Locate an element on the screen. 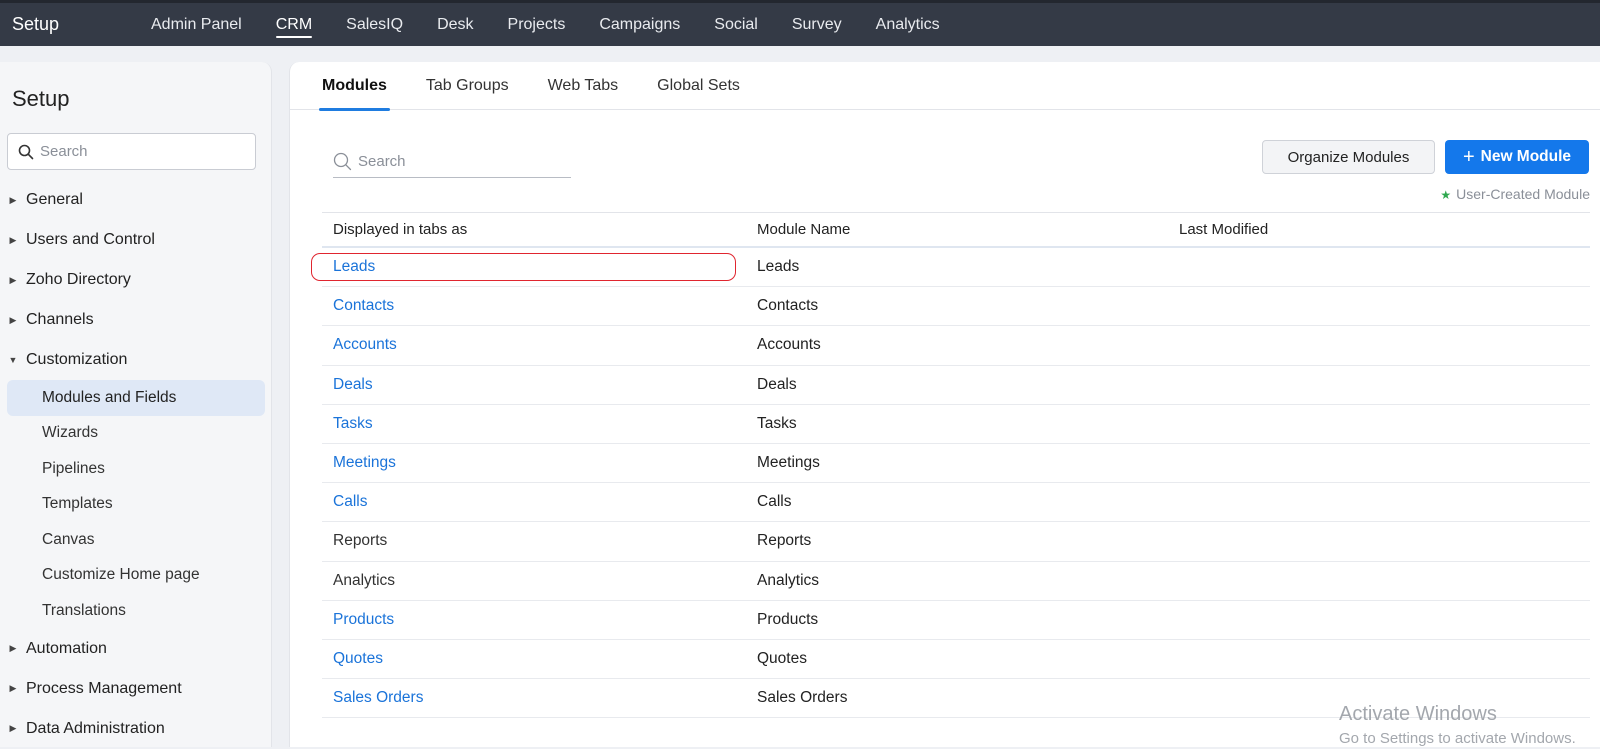  sidebar-section-label: General is located at coordinates (54, 199).